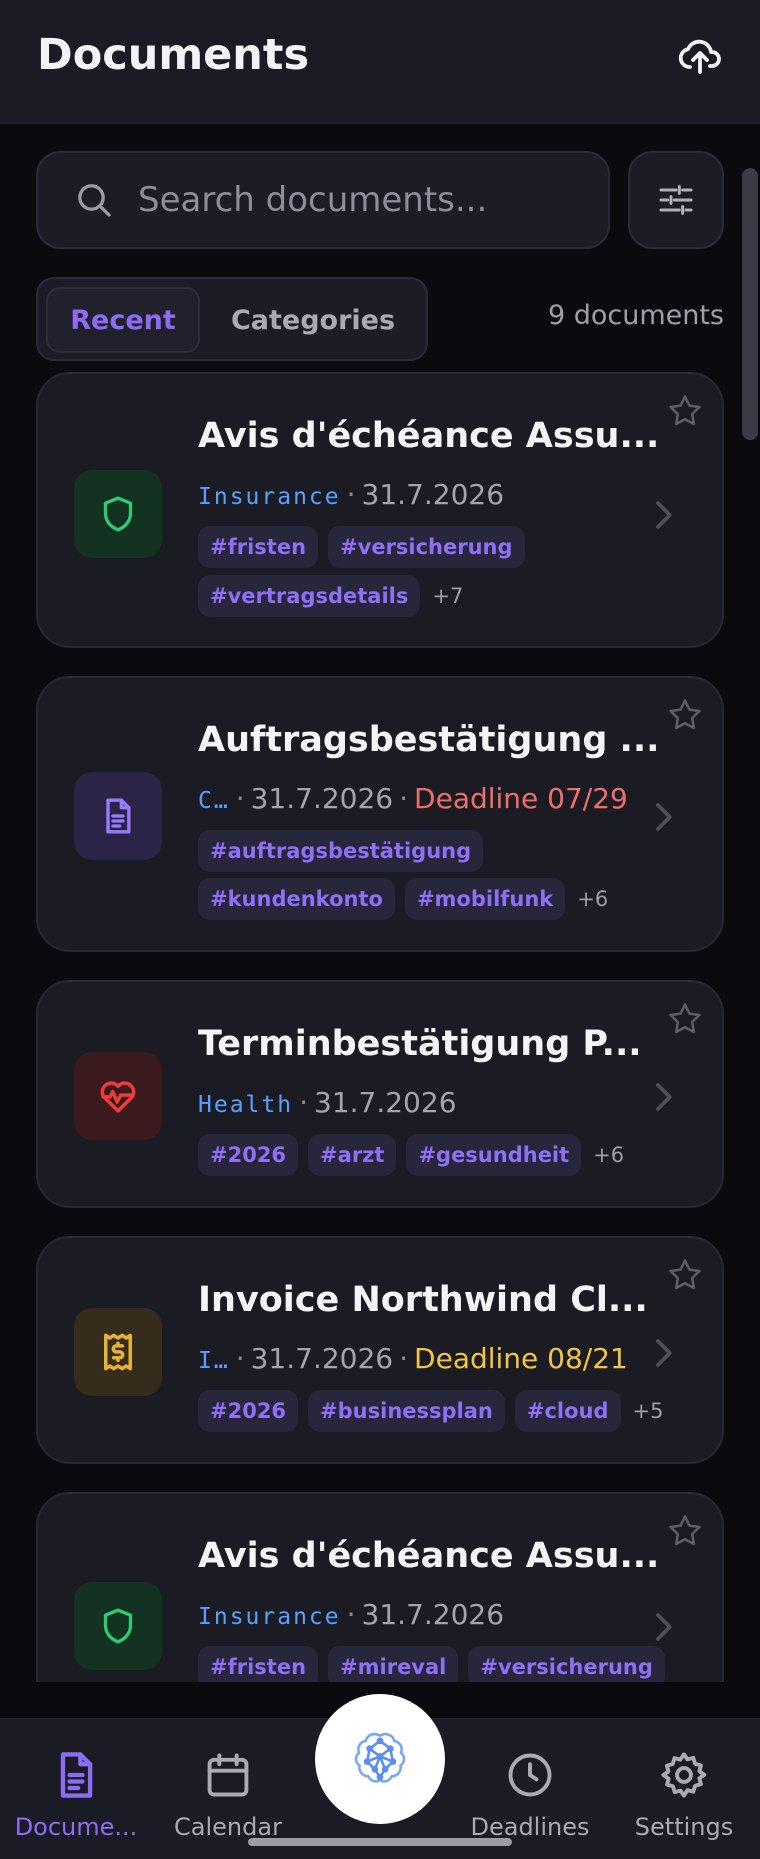 The image size is (760, 1859). I want to click on app-header: Documents, so click(380, 62).